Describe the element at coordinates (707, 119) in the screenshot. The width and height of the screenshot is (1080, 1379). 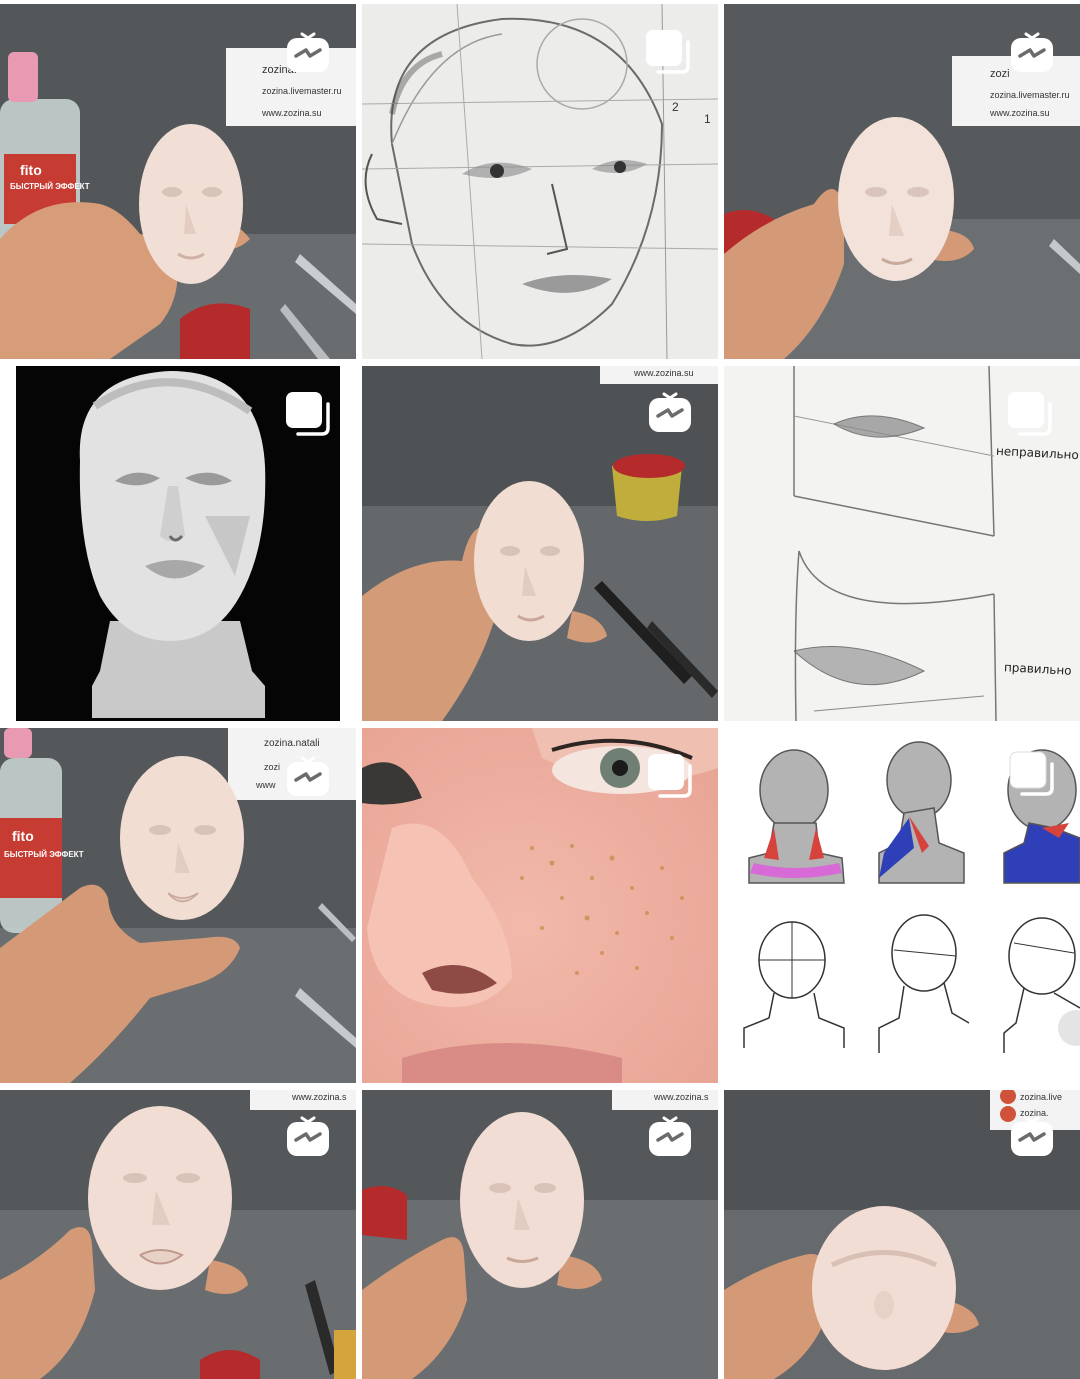
I see `sketch-note: 1` at that location.